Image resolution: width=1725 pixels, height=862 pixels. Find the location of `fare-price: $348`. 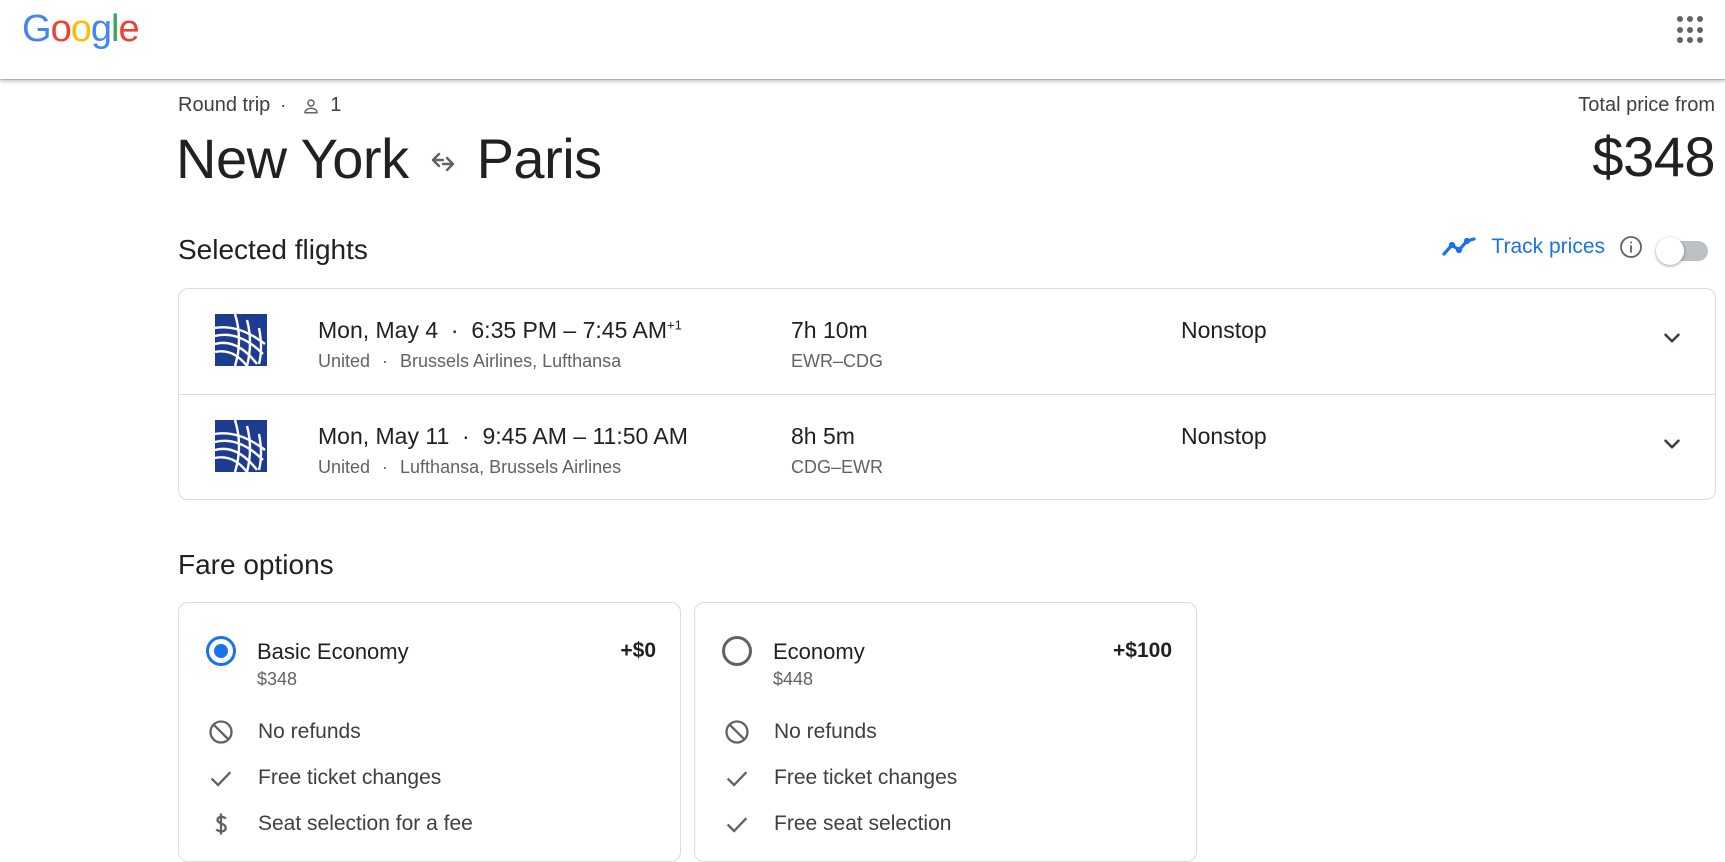

fare-price: $348 is located at coordinates (277, 679).